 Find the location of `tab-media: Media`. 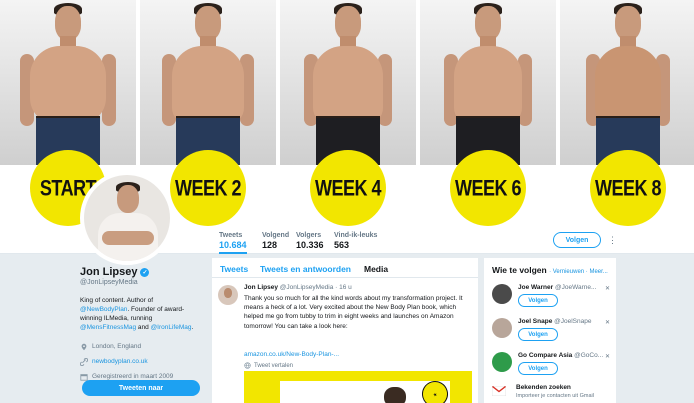

tab-media: Media is located at coordinates (376, 269).